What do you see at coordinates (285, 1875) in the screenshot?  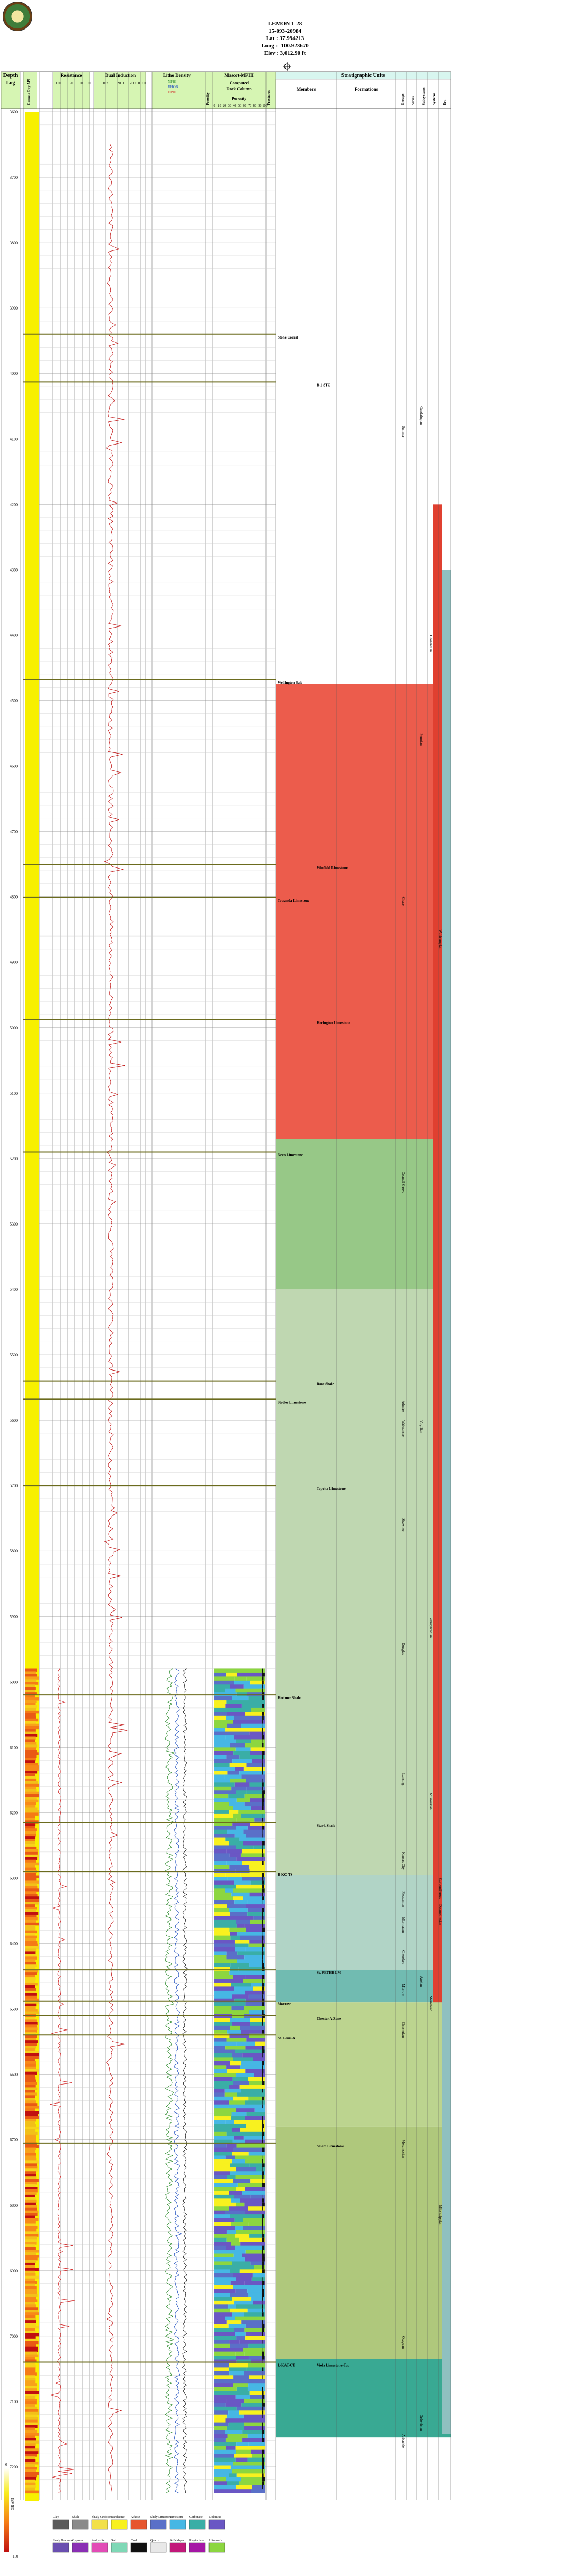 I see `member-label: B-KC-TS` at bounding box center [285, 1875].